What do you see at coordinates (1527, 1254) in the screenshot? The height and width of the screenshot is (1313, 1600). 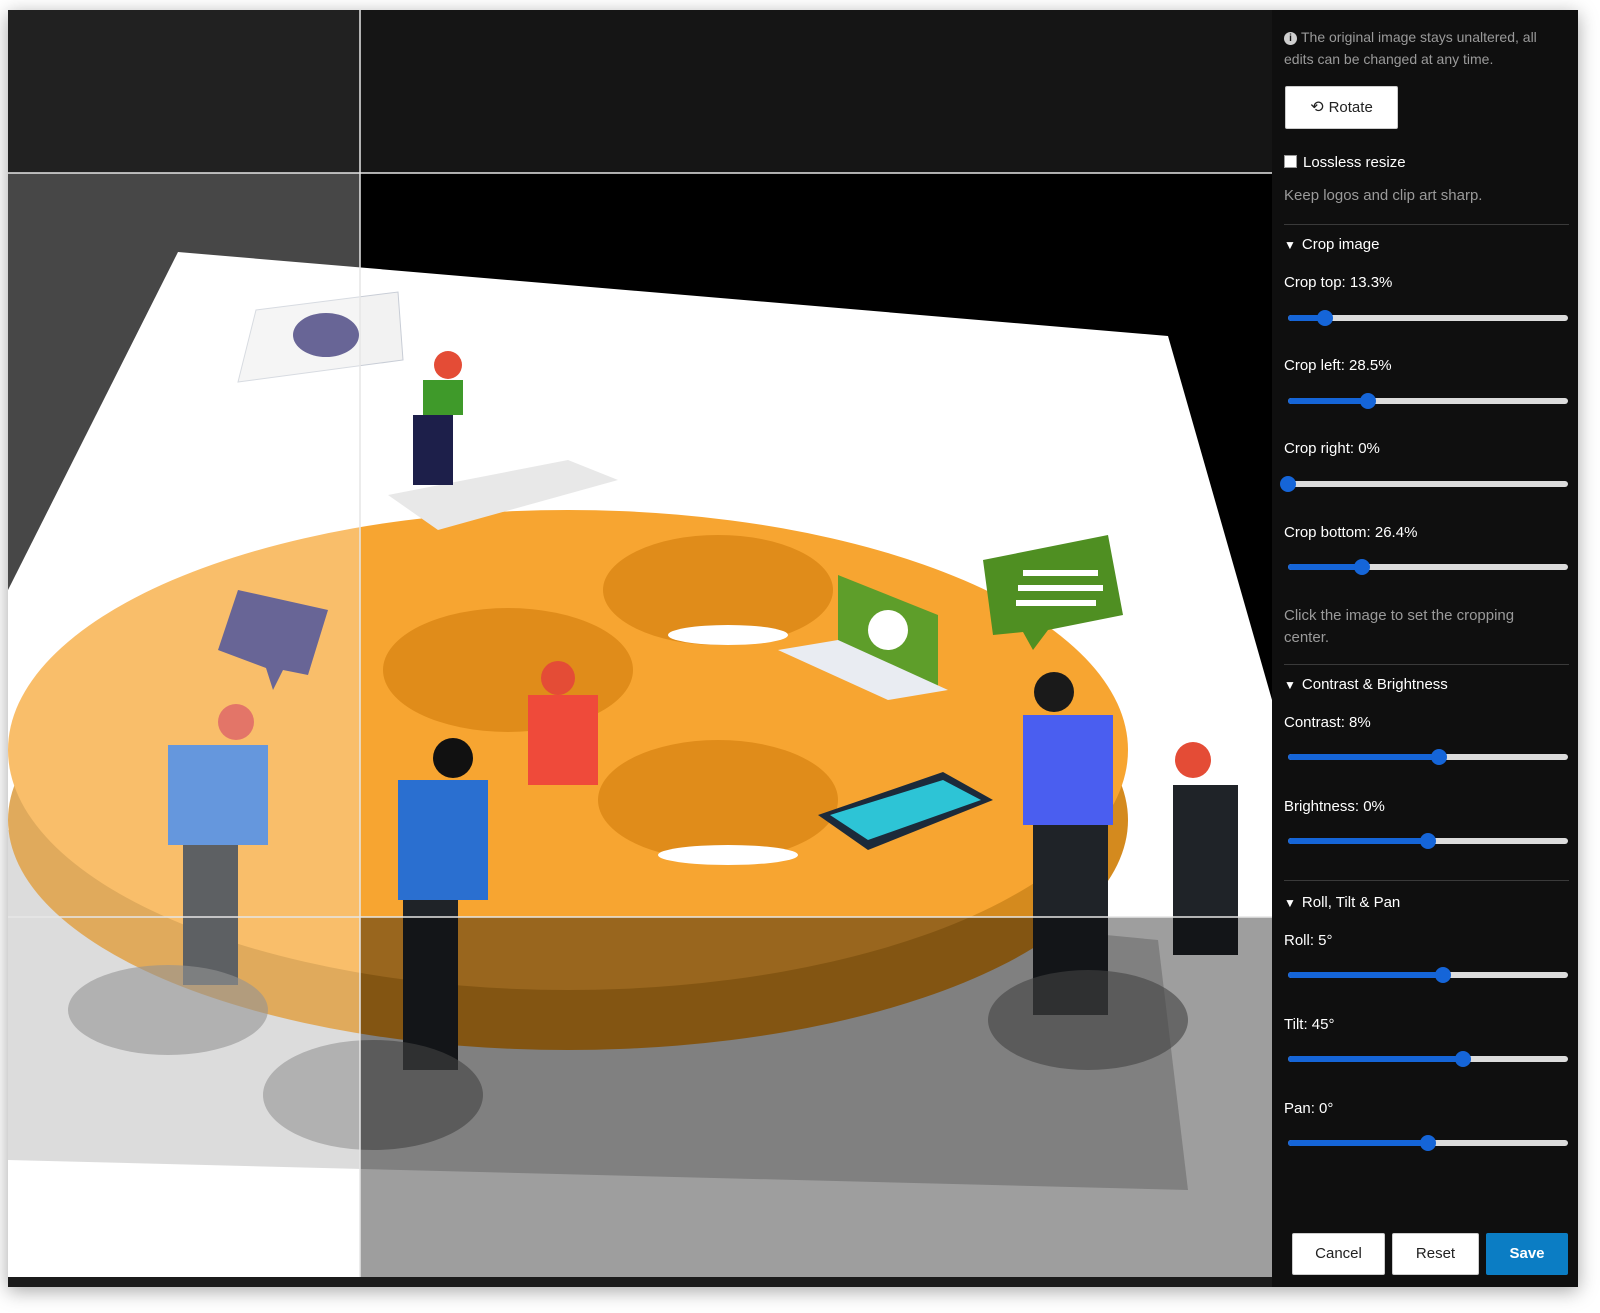 I see `save-button: Save` at bounding box center [1527, 1254].